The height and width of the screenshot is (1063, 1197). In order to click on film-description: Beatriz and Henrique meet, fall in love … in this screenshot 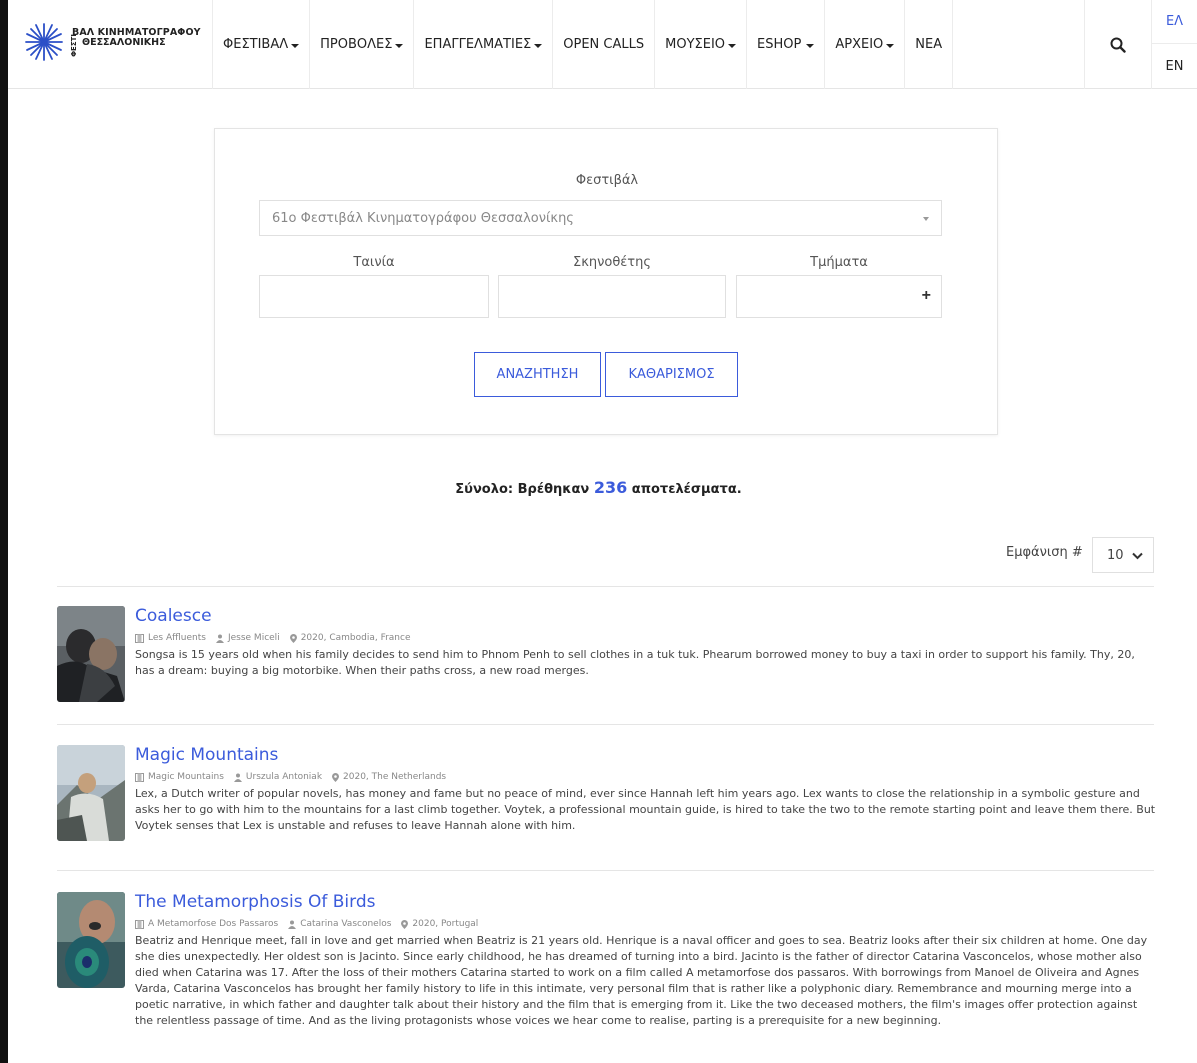, I will do `click(641, 980)`.